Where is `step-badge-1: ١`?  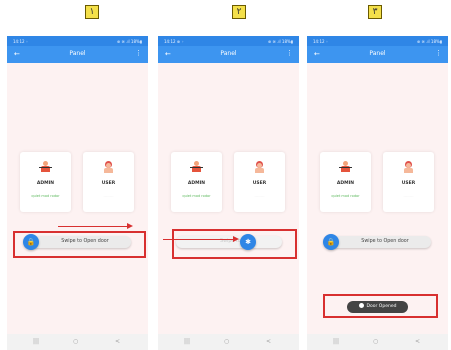
step-badge-1: ١ is located at coordinates (92, 12).